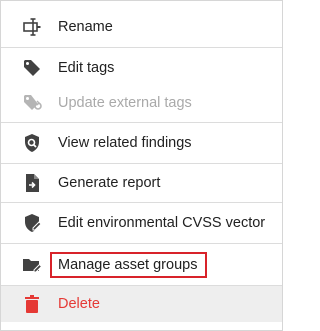  I want to click on menu-item-label: Update external tags, so click(125, 103).